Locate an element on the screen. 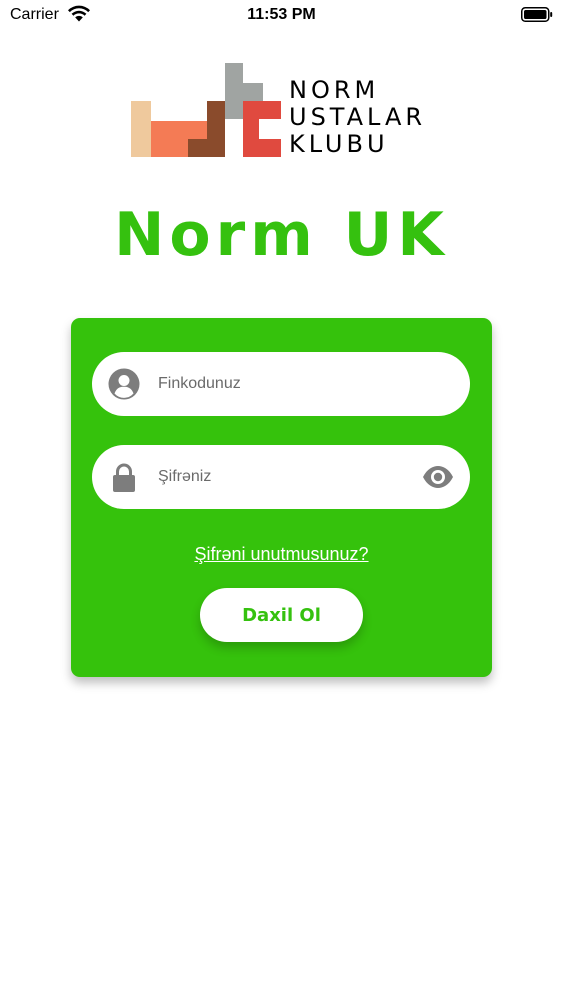 Image resolution: width=563 pixels, height=1000 pixels. password-input is located at coordinates (283, 477).